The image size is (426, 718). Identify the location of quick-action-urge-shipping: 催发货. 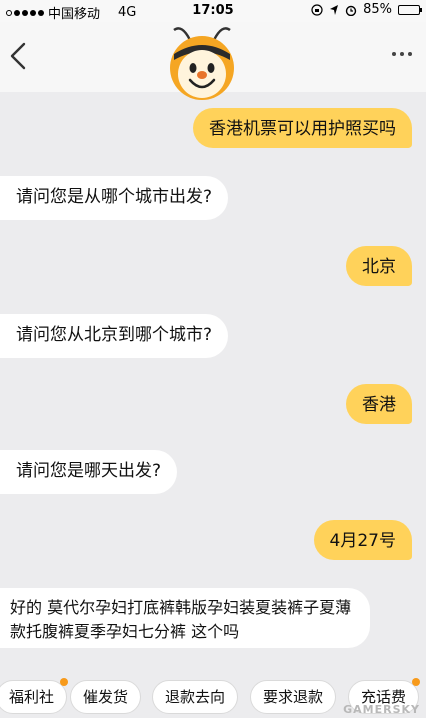
(106, 697).